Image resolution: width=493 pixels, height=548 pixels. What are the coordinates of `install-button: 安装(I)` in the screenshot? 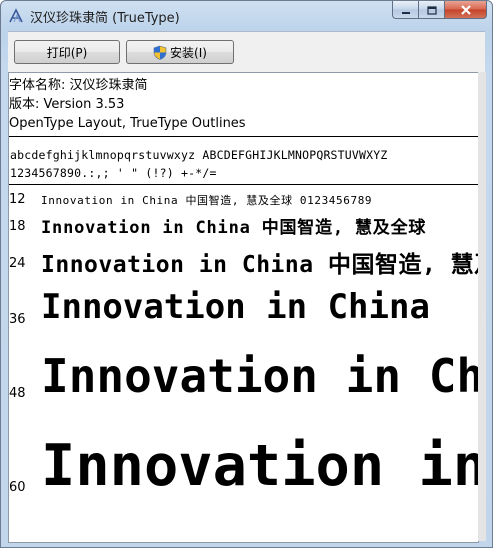 It's located at (180, 52).